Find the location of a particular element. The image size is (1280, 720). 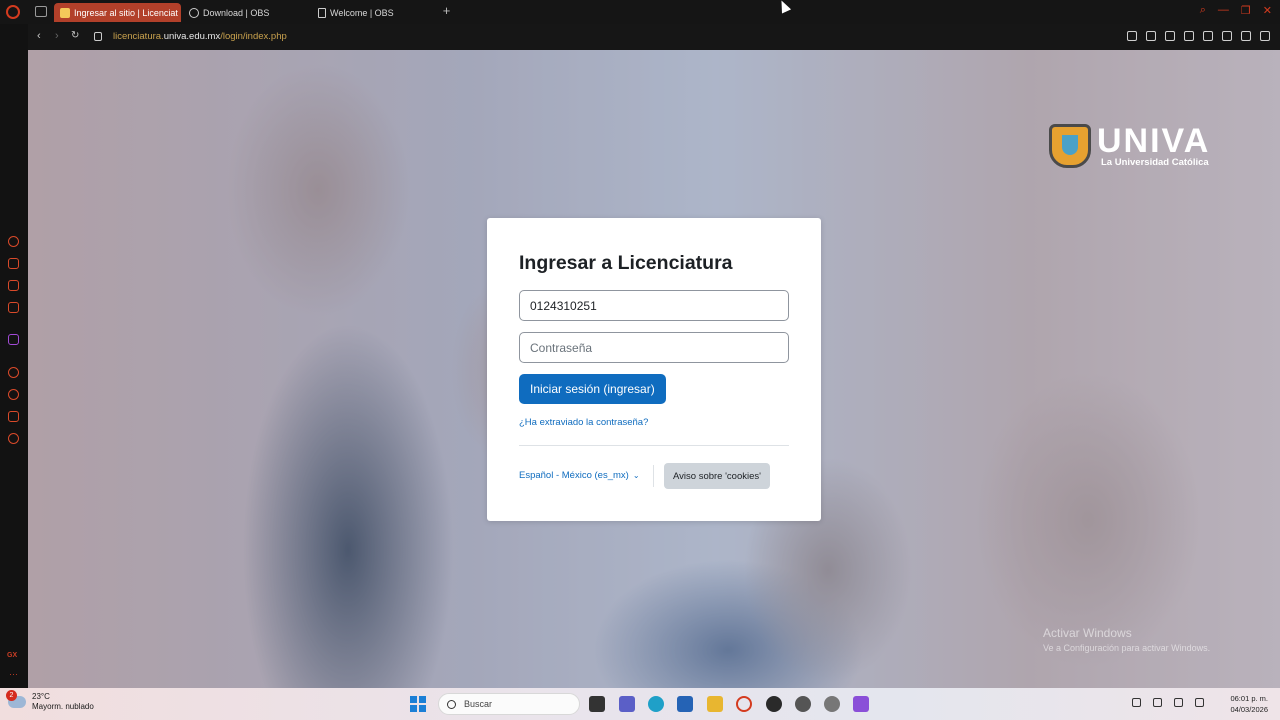

univa-favicon-icon is located at coordinates (65, 12).